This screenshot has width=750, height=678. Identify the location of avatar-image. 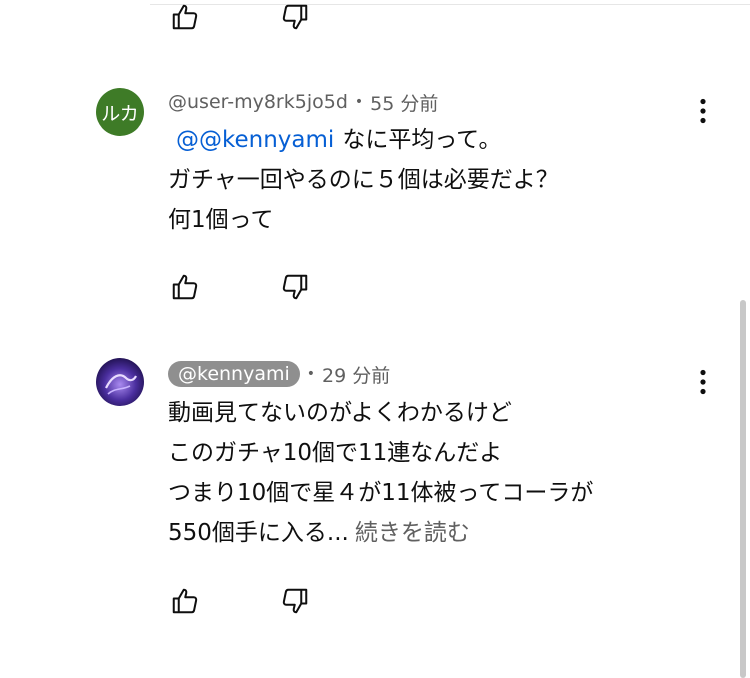
(120, 382).